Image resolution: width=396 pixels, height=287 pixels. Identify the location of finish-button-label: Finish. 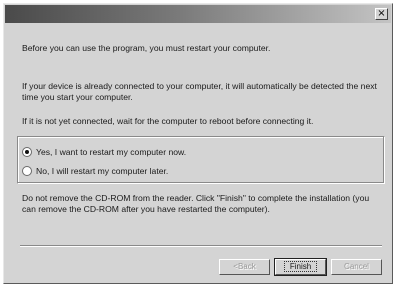
(300, 266).